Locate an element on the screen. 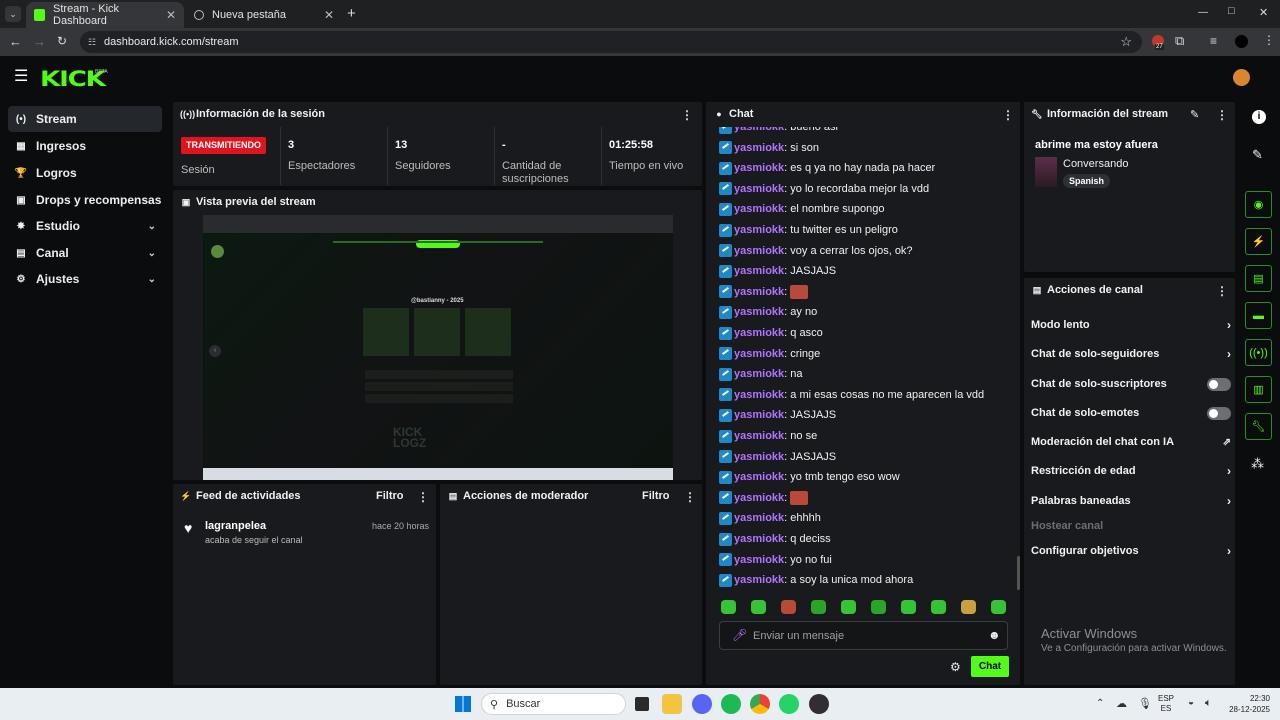 Image resolution: width=1280 pixels, height=720 pixels. edit-icon: ✎ is located at coordinates (1257, 155).